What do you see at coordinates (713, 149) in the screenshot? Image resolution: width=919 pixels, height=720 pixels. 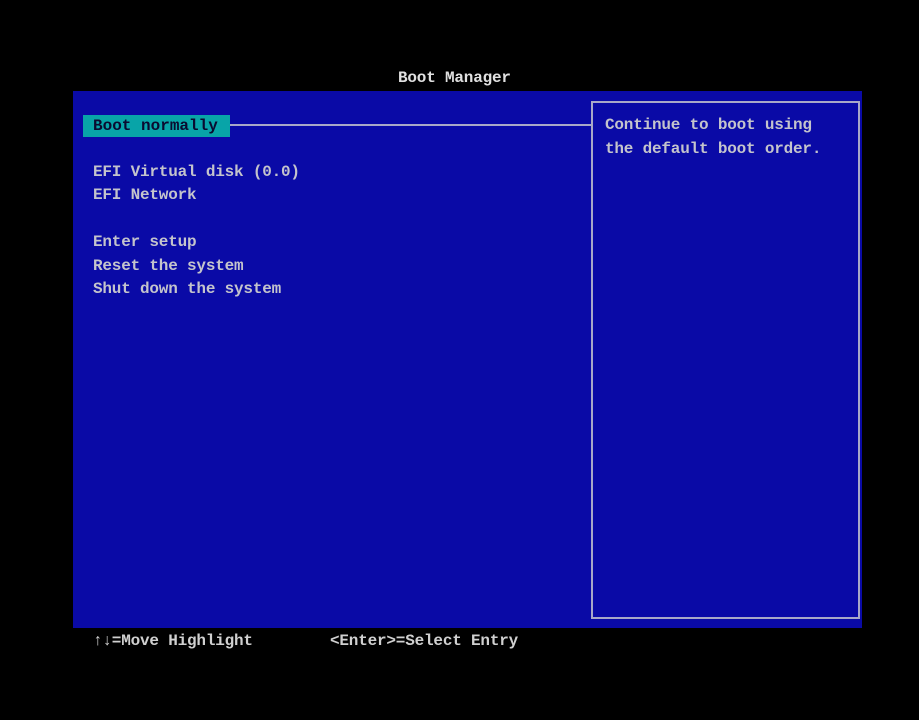 I see `help-text-line: the default boot order.` at bounding box center [713, 149].